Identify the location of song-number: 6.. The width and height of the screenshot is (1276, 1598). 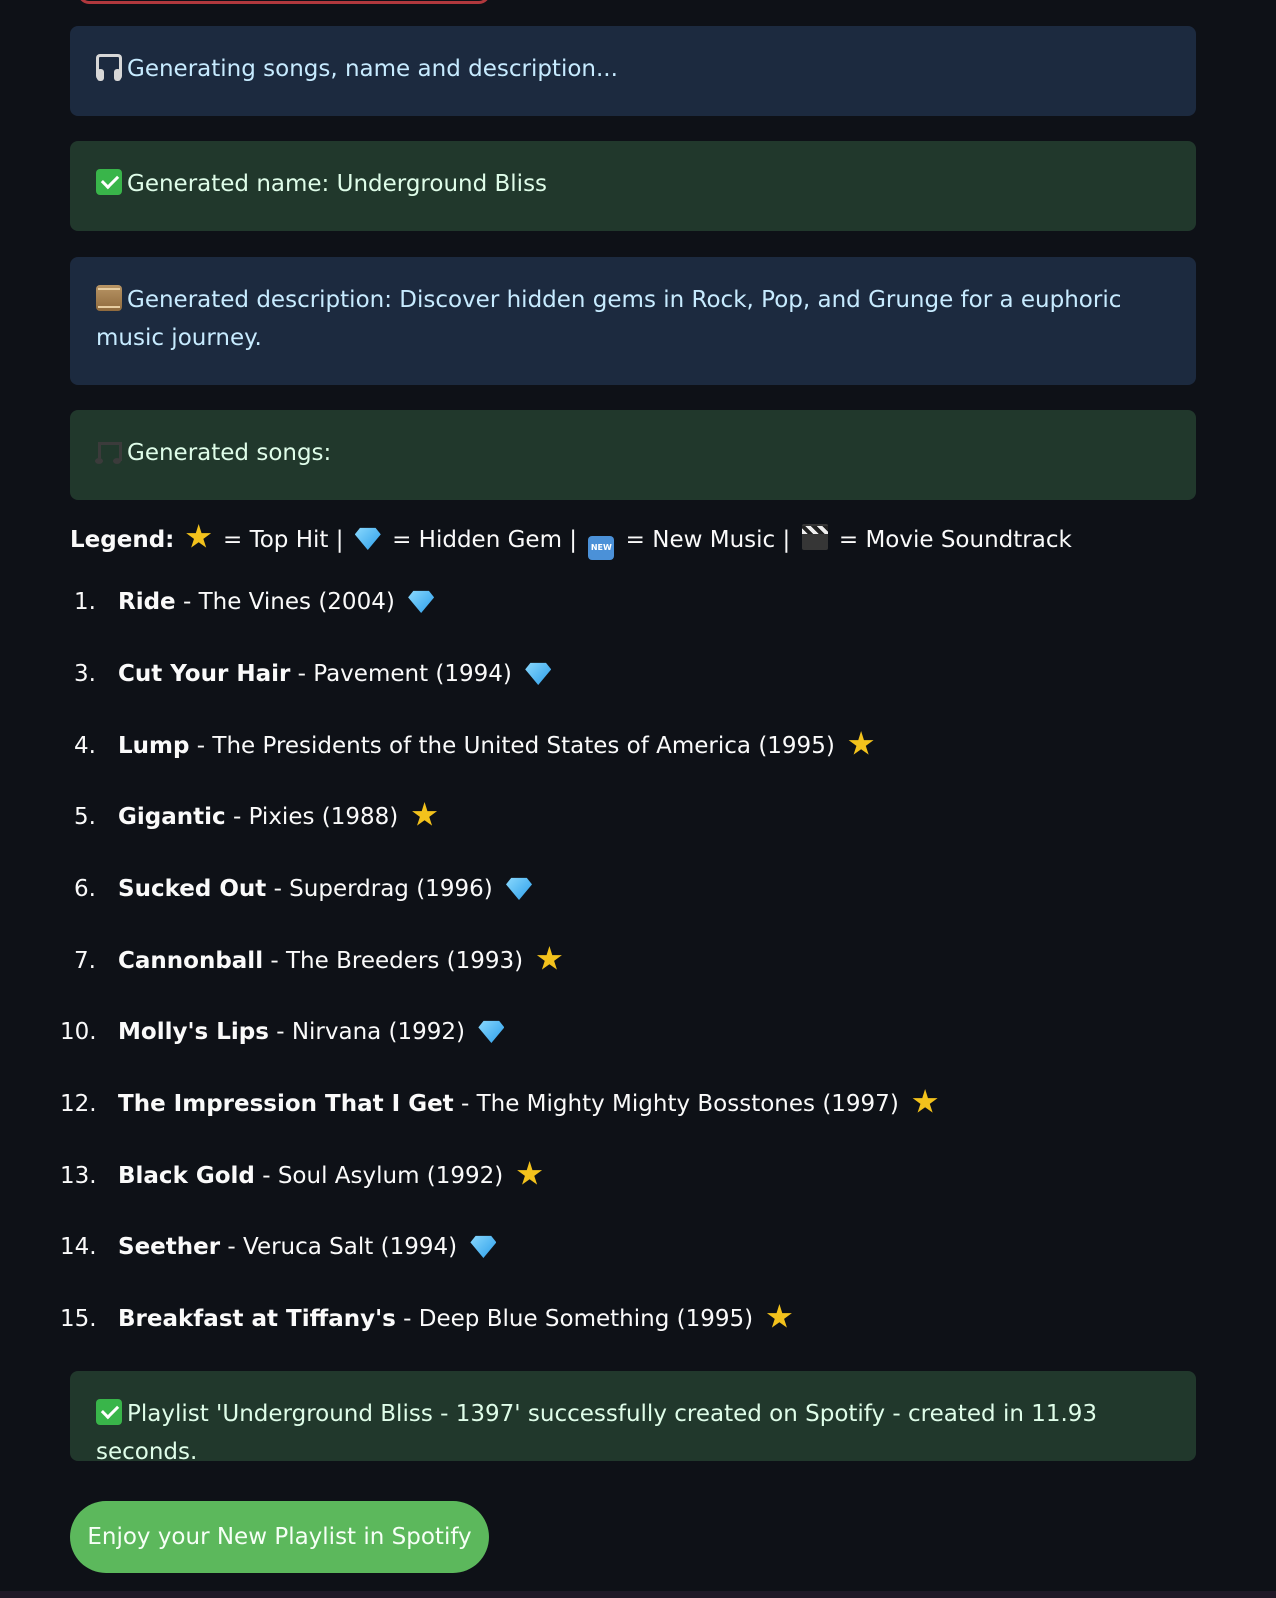
(85, 889).